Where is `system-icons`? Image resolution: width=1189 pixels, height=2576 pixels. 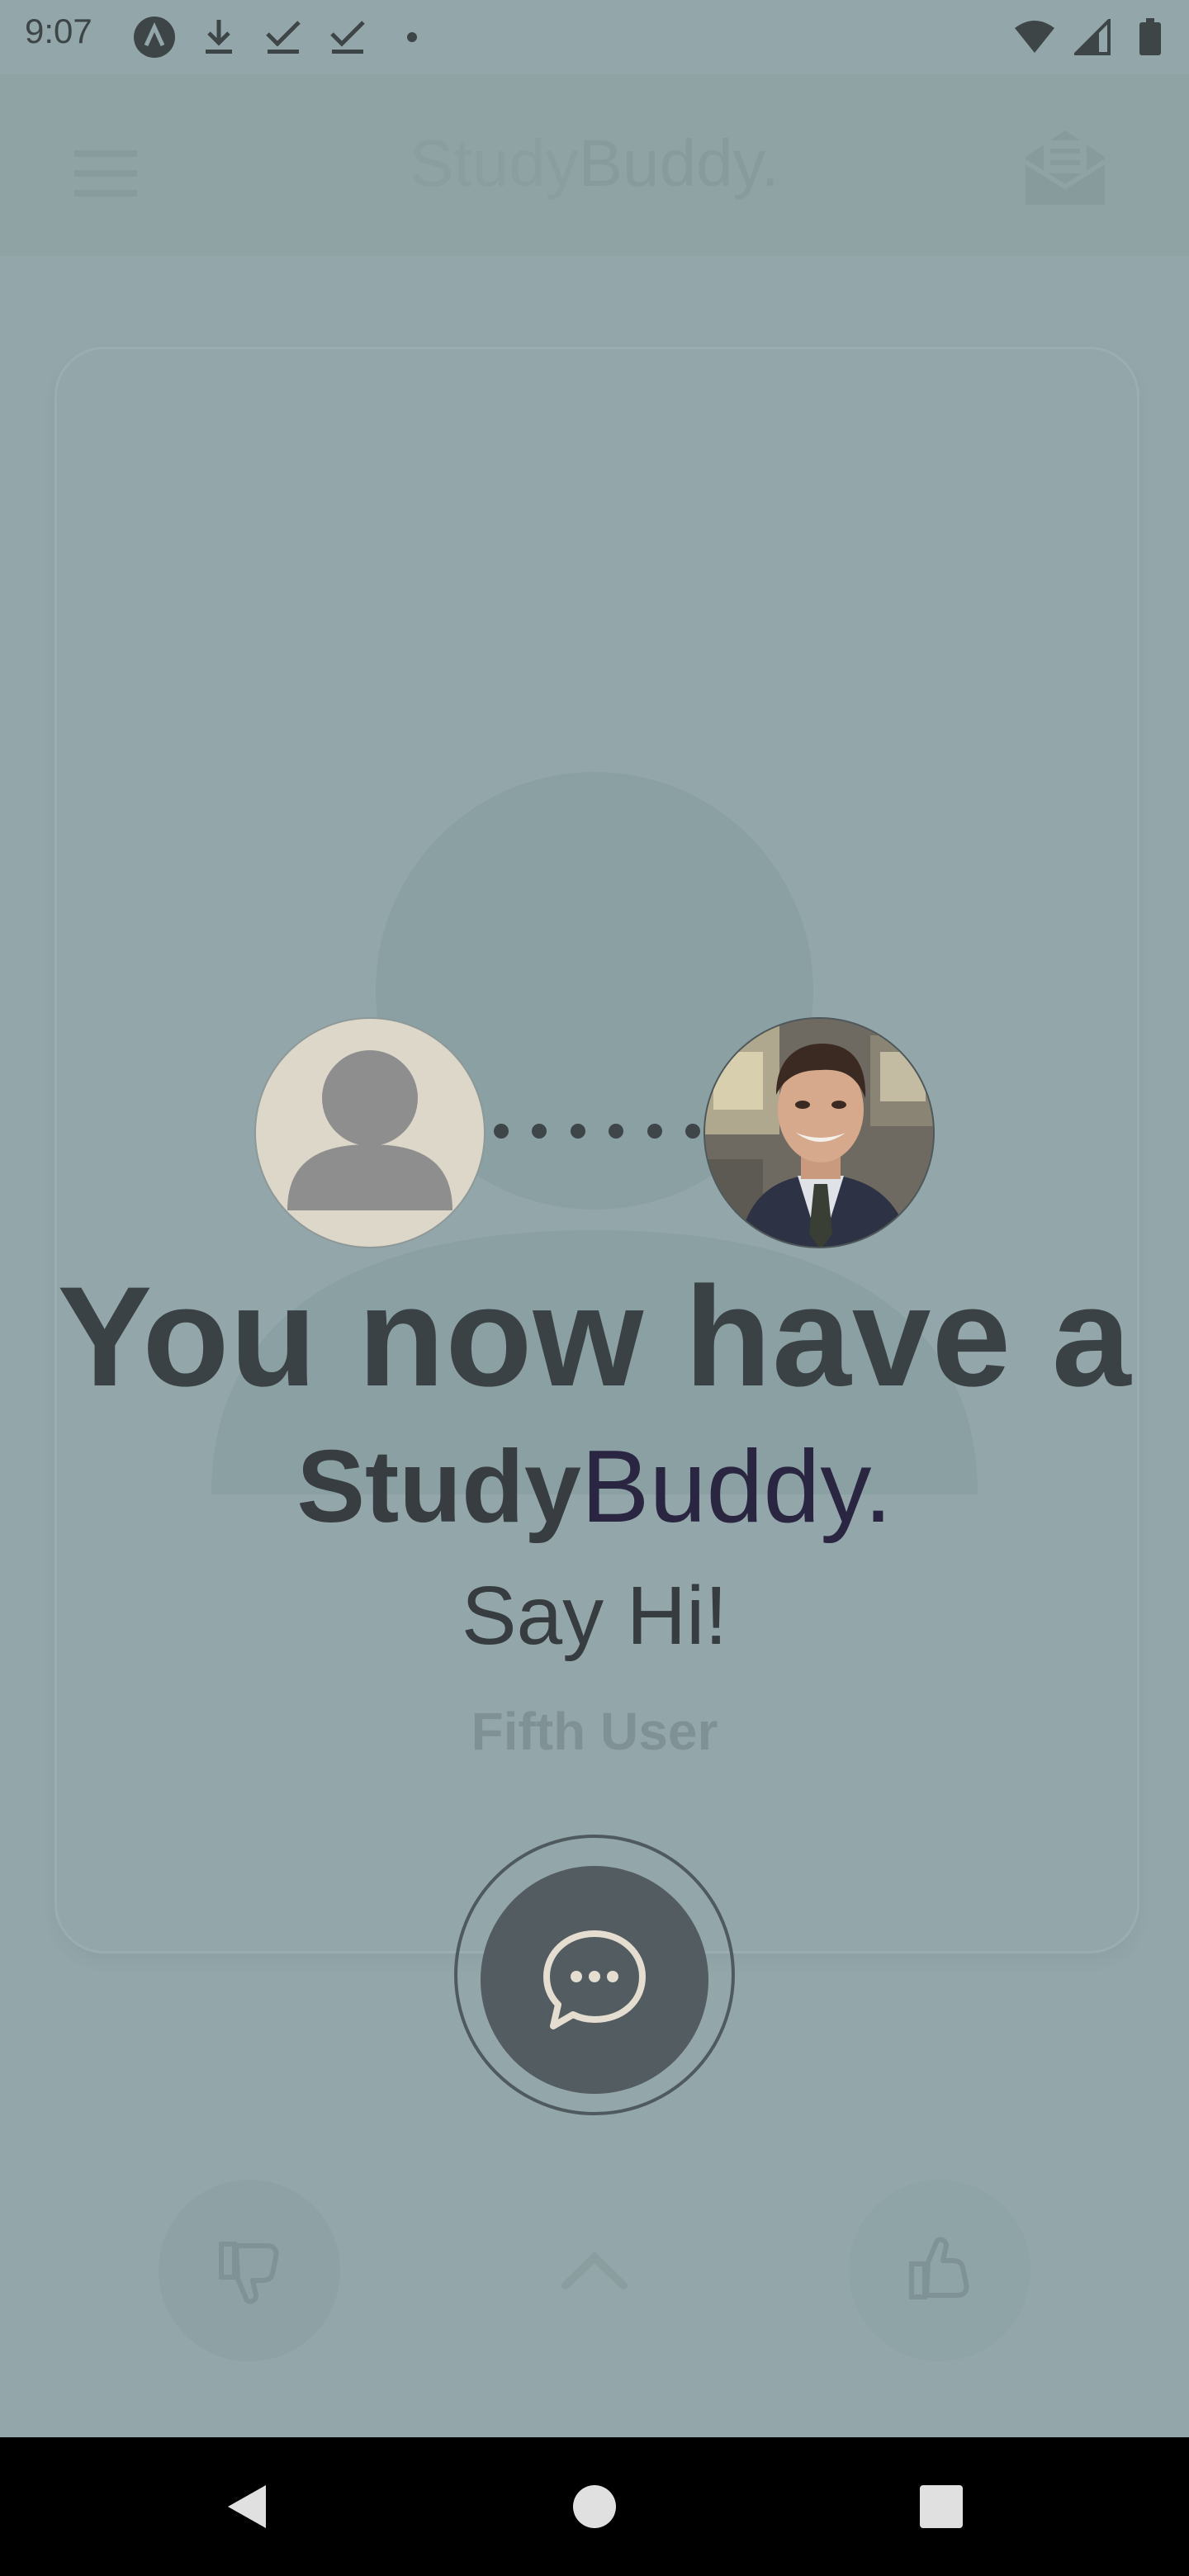 system-icons is located at coordinates (1092, 37).